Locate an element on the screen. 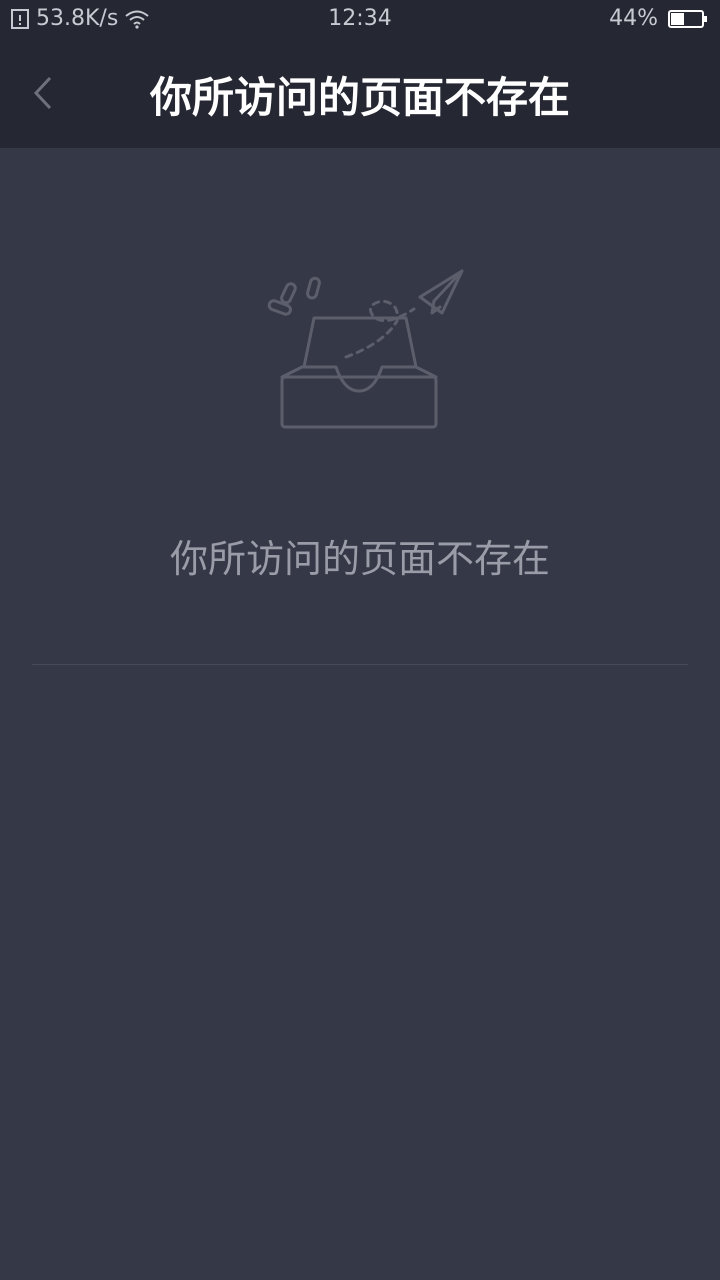  page-title: 你所访问的页面不存在 is located at coordinates (359, 97).